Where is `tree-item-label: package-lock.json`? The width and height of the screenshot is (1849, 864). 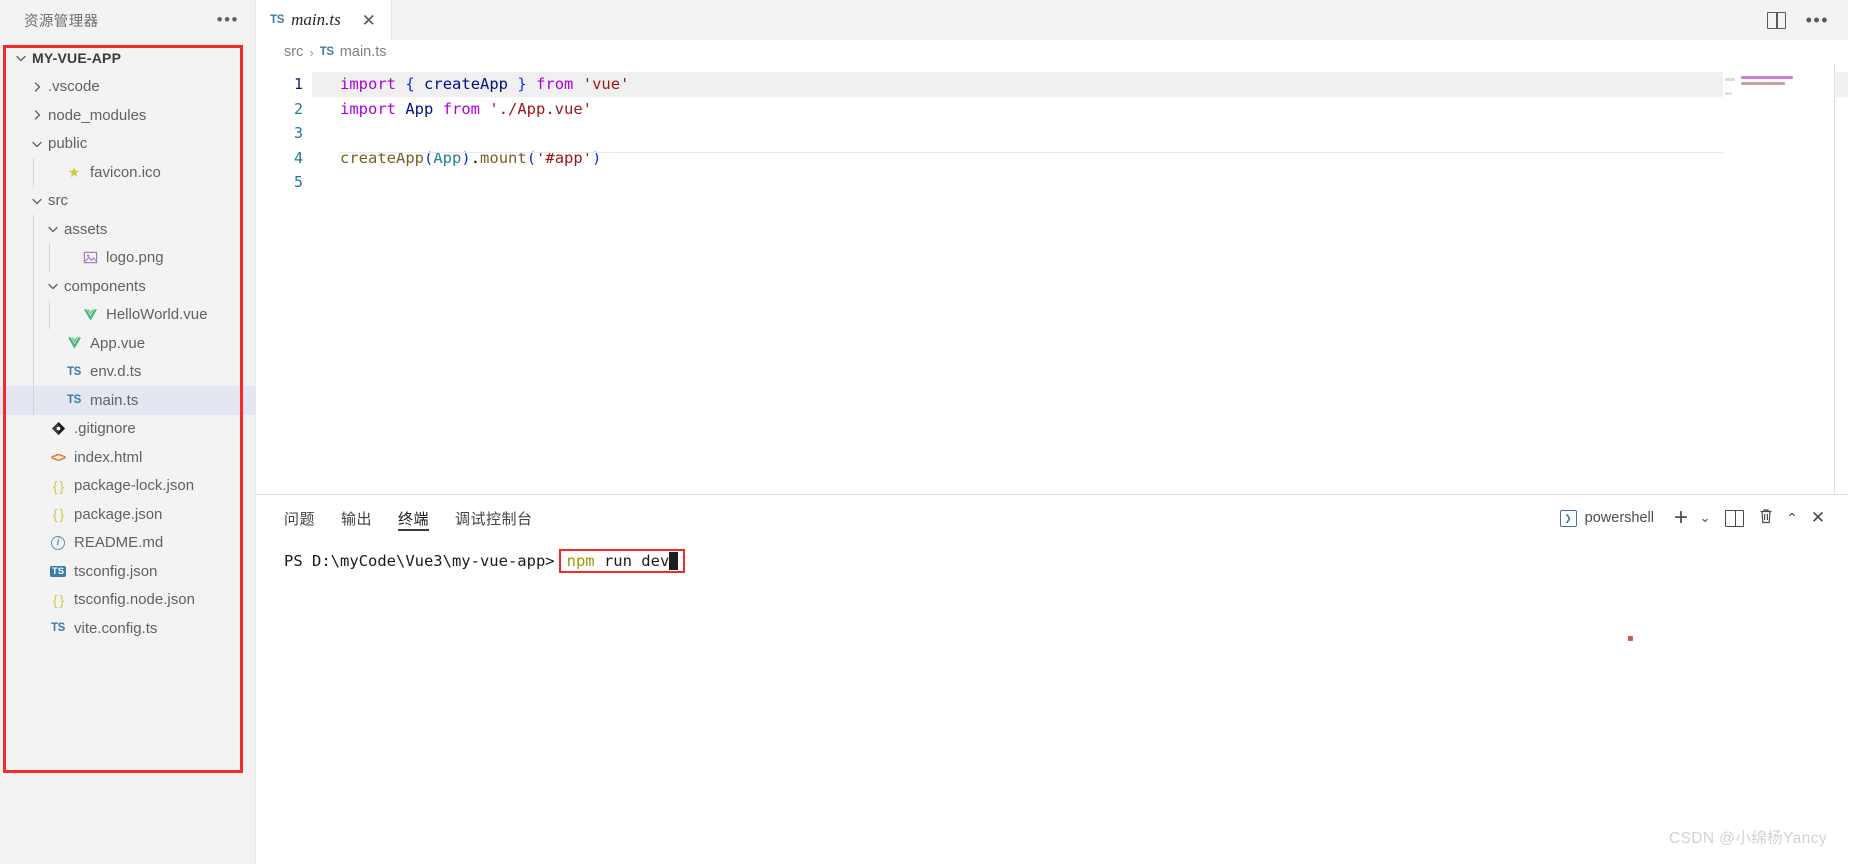 tree-item-label: package-lock.json is located at coordinates (134, 486).